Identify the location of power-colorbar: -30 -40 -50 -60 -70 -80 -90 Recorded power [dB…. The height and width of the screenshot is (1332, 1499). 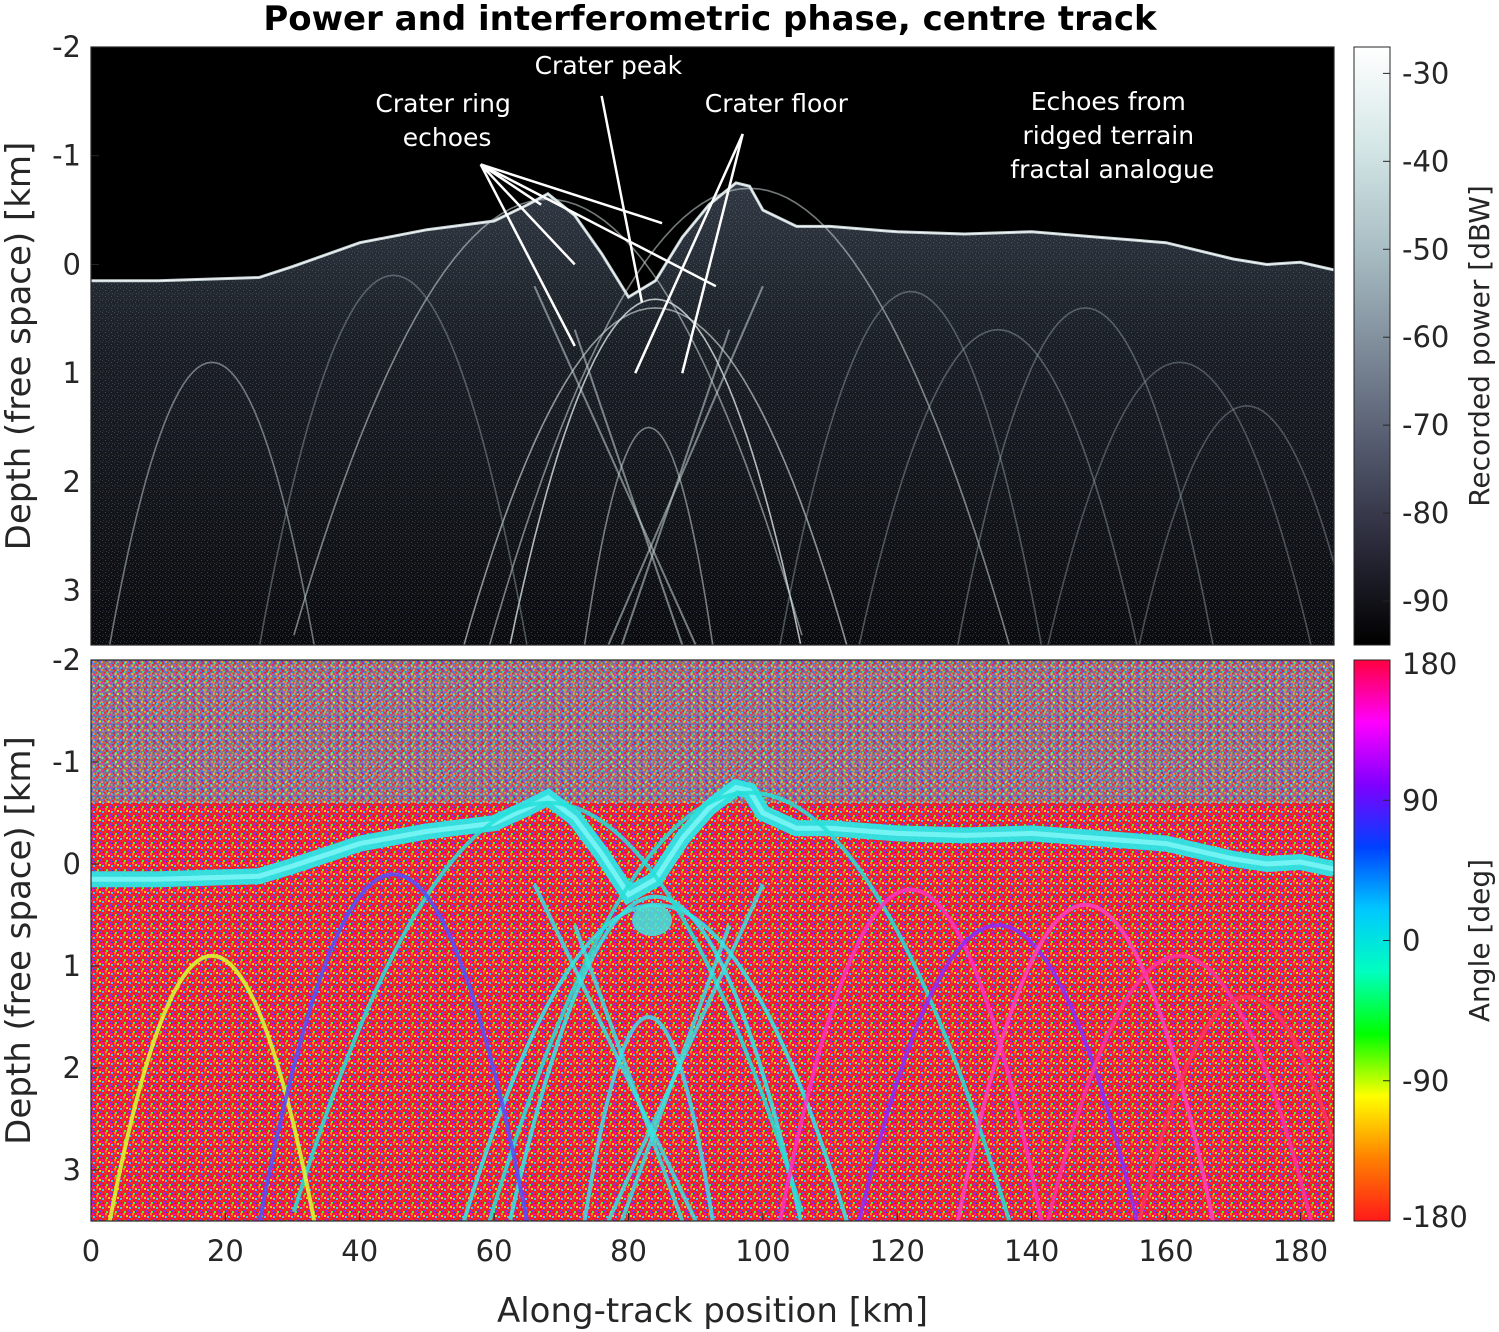
(1424, 346).